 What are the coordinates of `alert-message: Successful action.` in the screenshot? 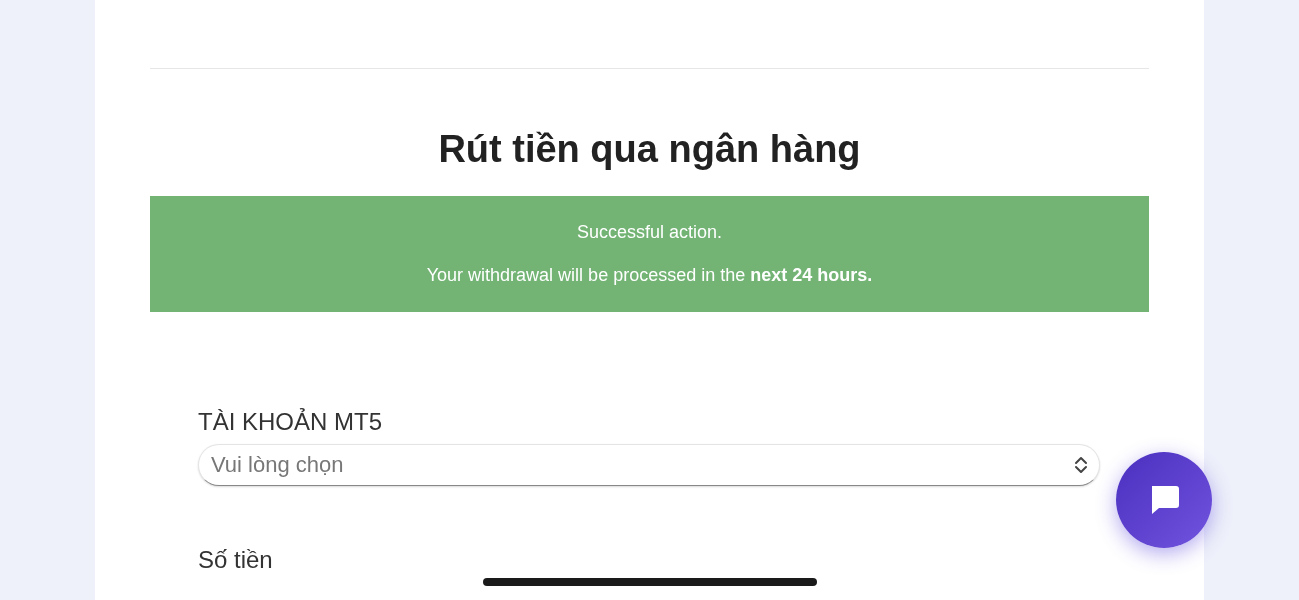 It's located at (649, 232).